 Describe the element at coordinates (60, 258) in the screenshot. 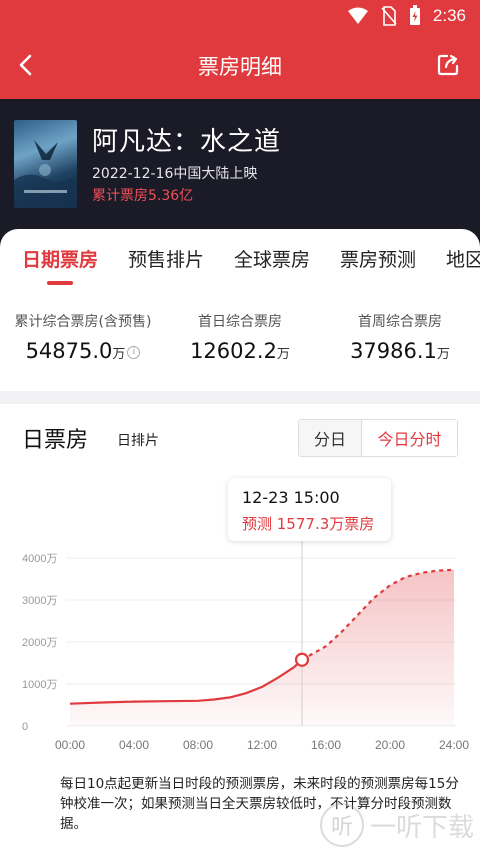

I see `tab-daily-box-office: 日期票房` at that location.